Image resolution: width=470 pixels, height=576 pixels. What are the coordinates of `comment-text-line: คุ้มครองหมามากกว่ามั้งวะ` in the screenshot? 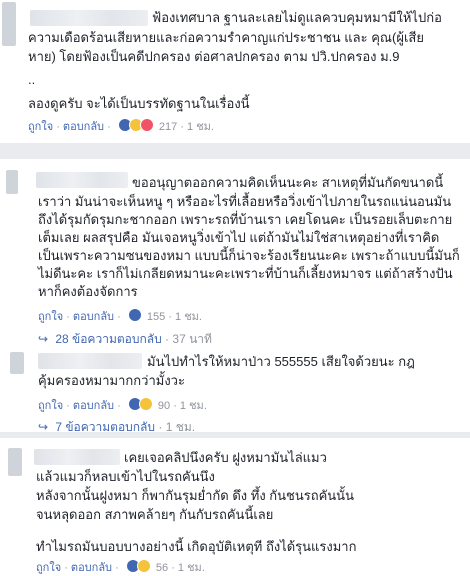 It's located at (111, 380).